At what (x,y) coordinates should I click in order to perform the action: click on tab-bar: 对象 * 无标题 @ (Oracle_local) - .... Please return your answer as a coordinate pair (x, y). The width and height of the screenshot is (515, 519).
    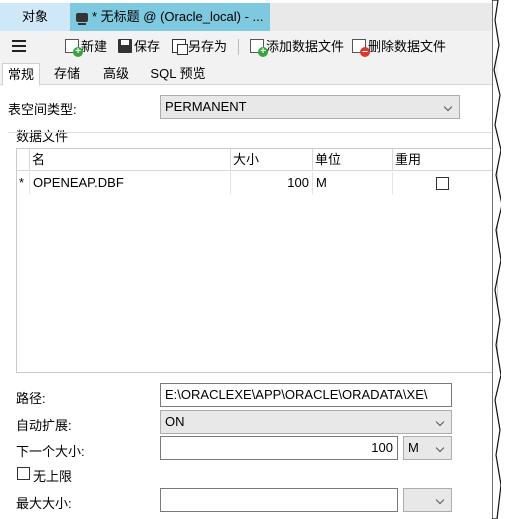
    Looking at the image, I should click on (257, 15).